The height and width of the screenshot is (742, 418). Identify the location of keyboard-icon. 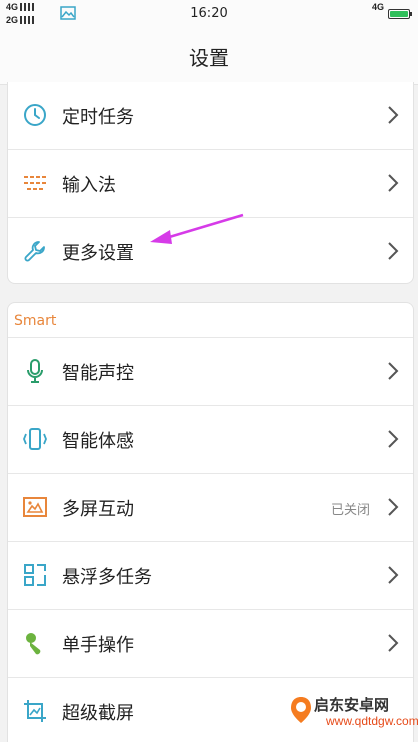
(35, 183).